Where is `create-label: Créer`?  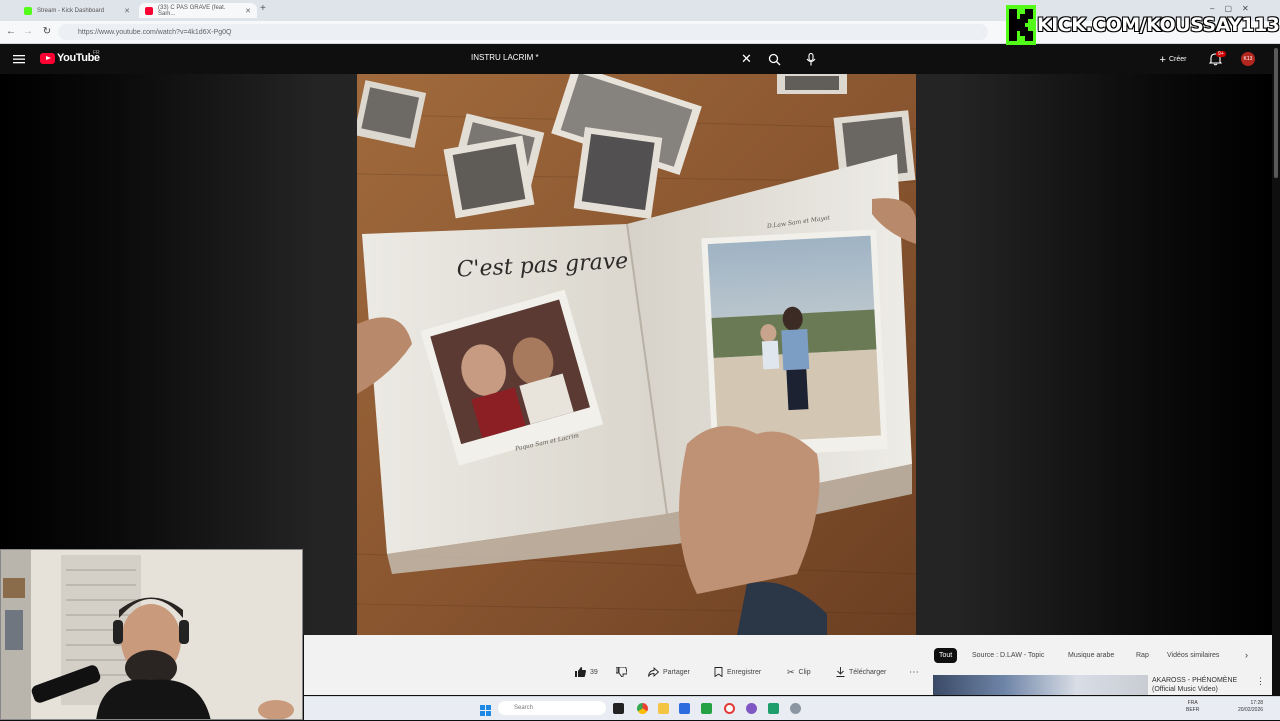 create-label: Créer is located at coordinates (1177, 59).